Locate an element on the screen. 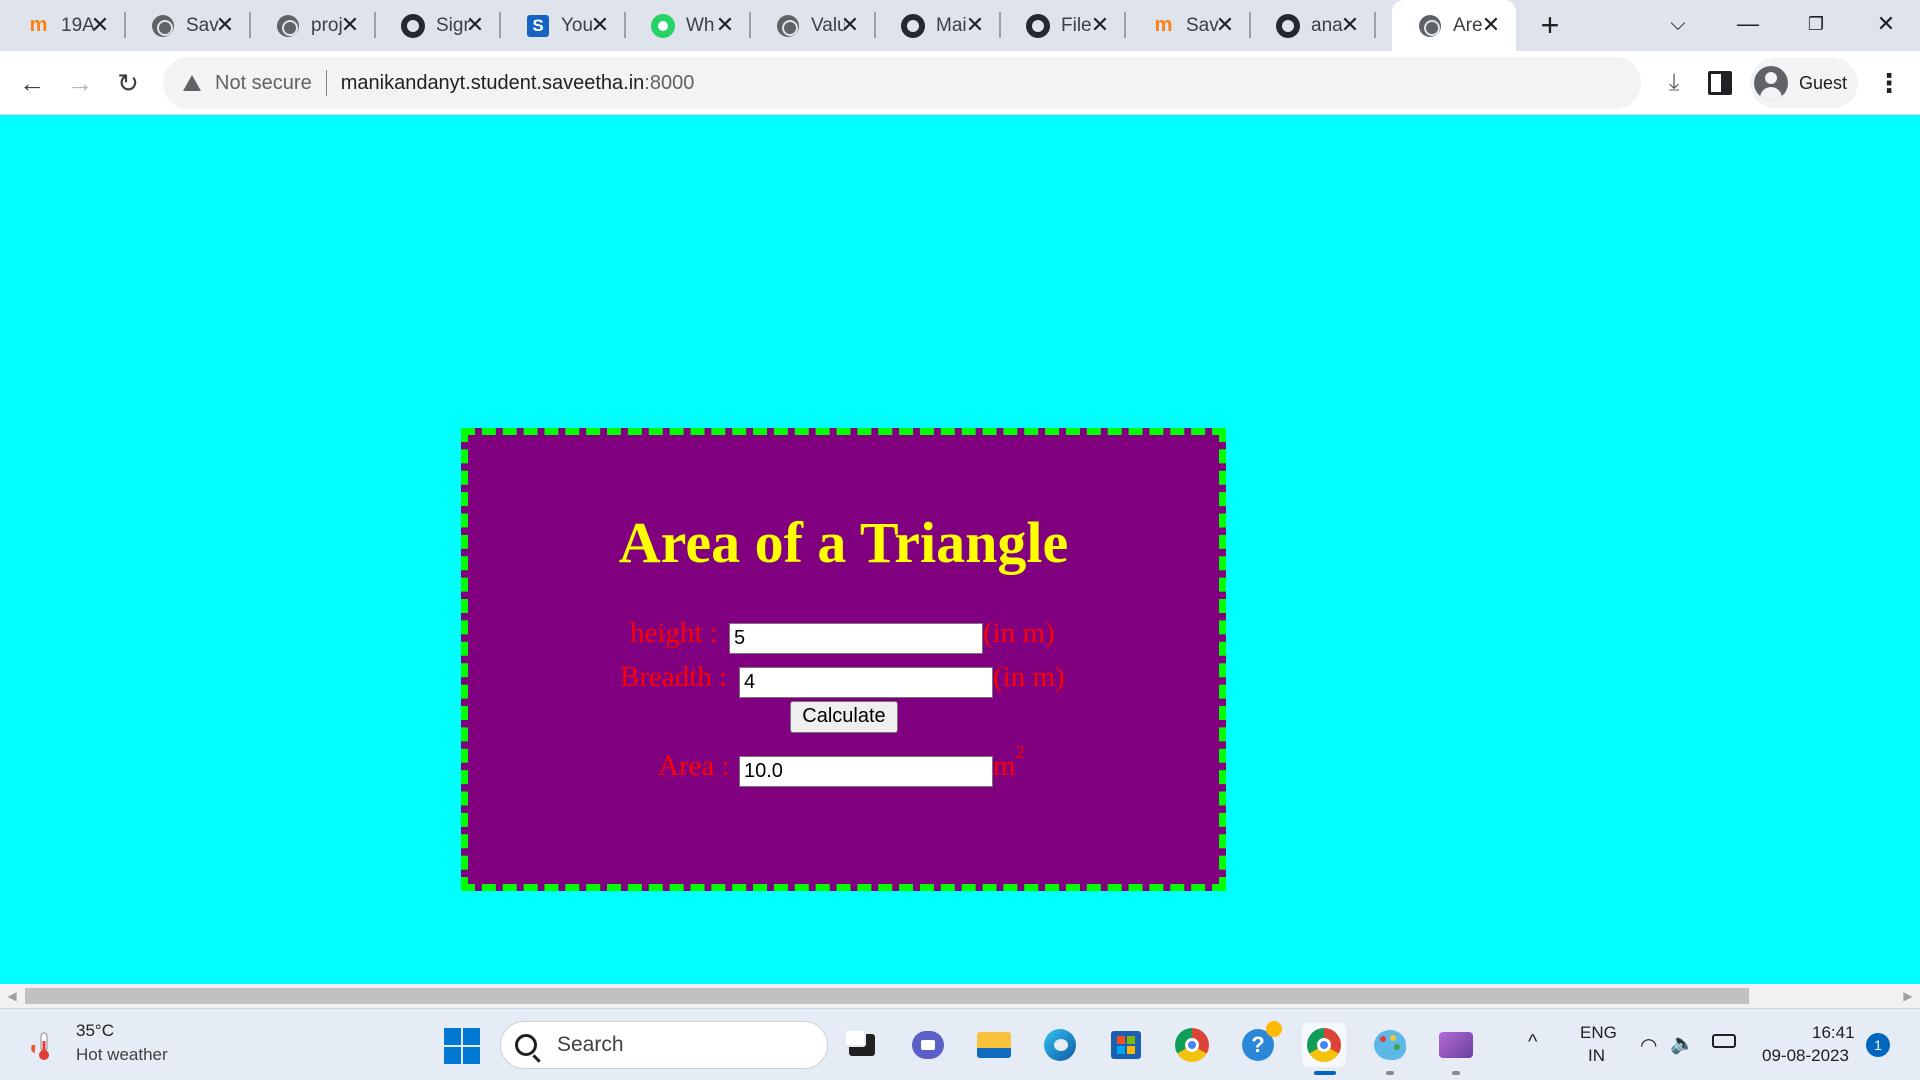  battery-icon is located at coordinates (1724, 1041).